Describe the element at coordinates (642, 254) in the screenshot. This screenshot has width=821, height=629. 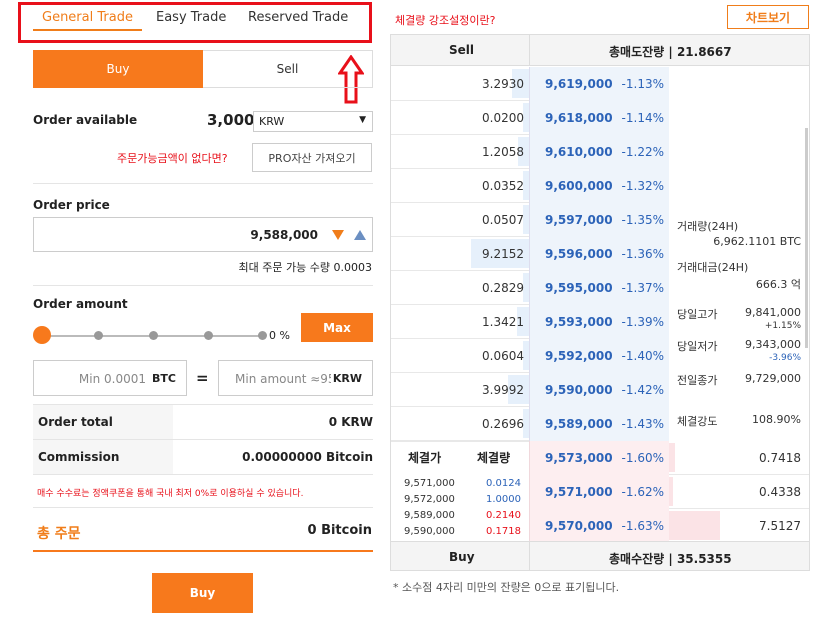
I see `ask-change: -1.36%` at that location.